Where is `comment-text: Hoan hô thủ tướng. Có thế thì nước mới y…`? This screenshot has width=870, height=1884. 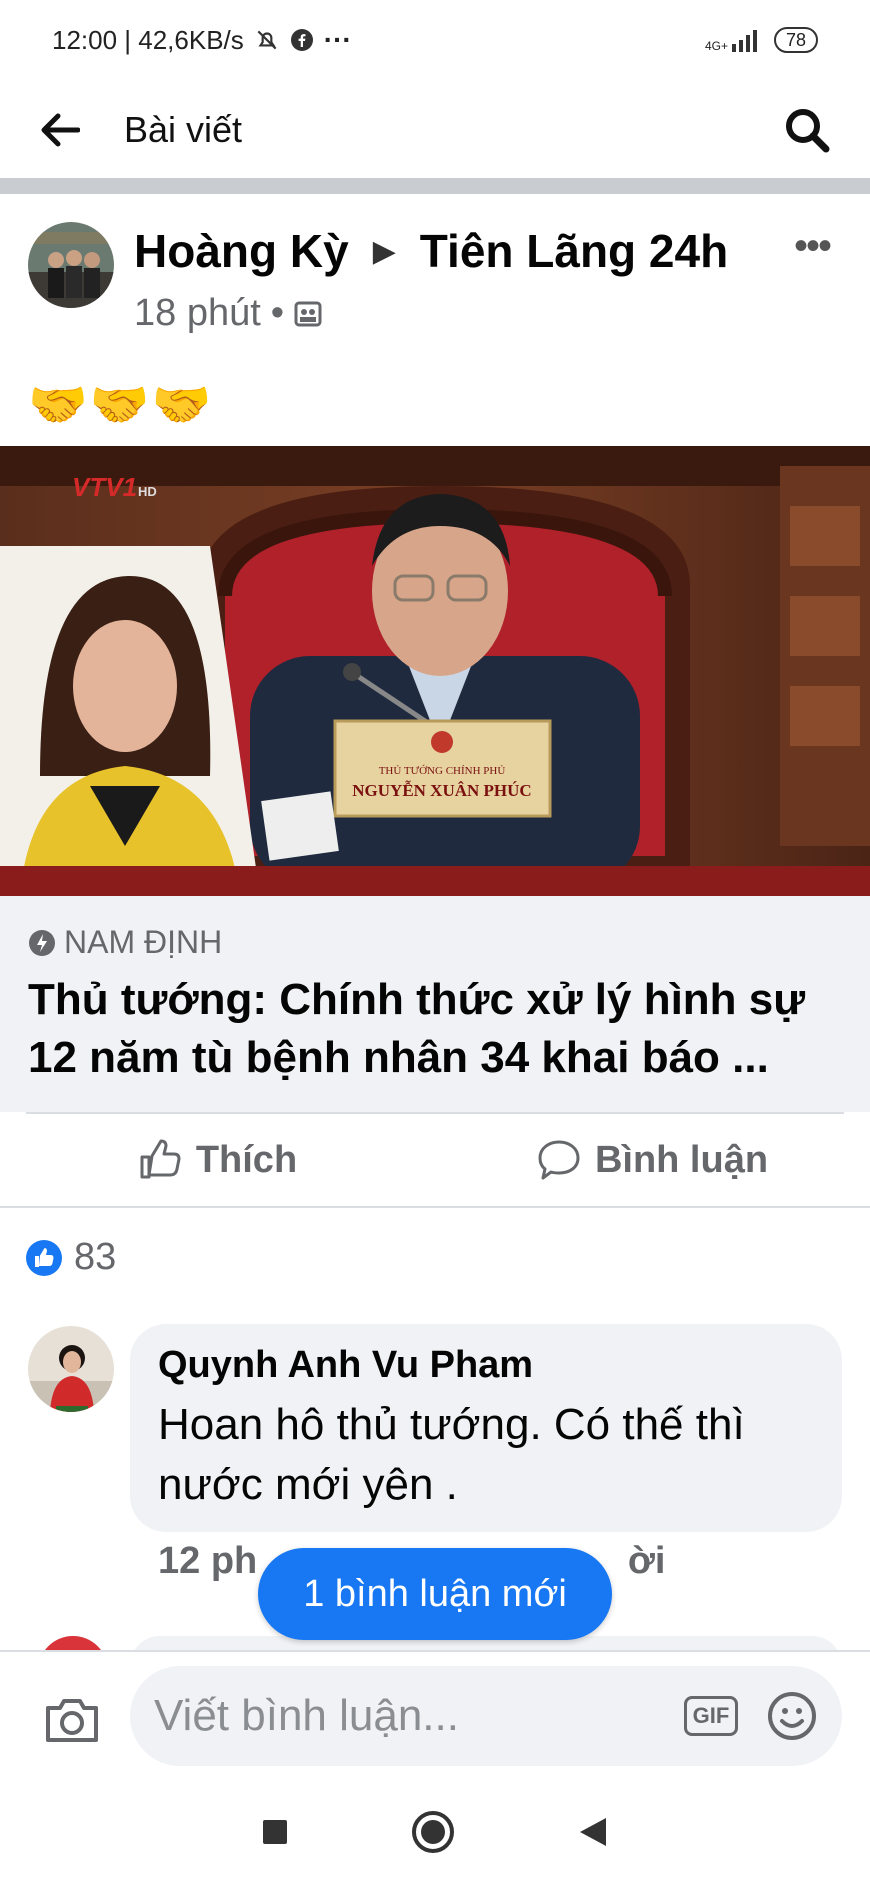
comment-text: Hoan hô thủ tướng. Có thế thì nước mới y… is located at coordinates (451, 1454).